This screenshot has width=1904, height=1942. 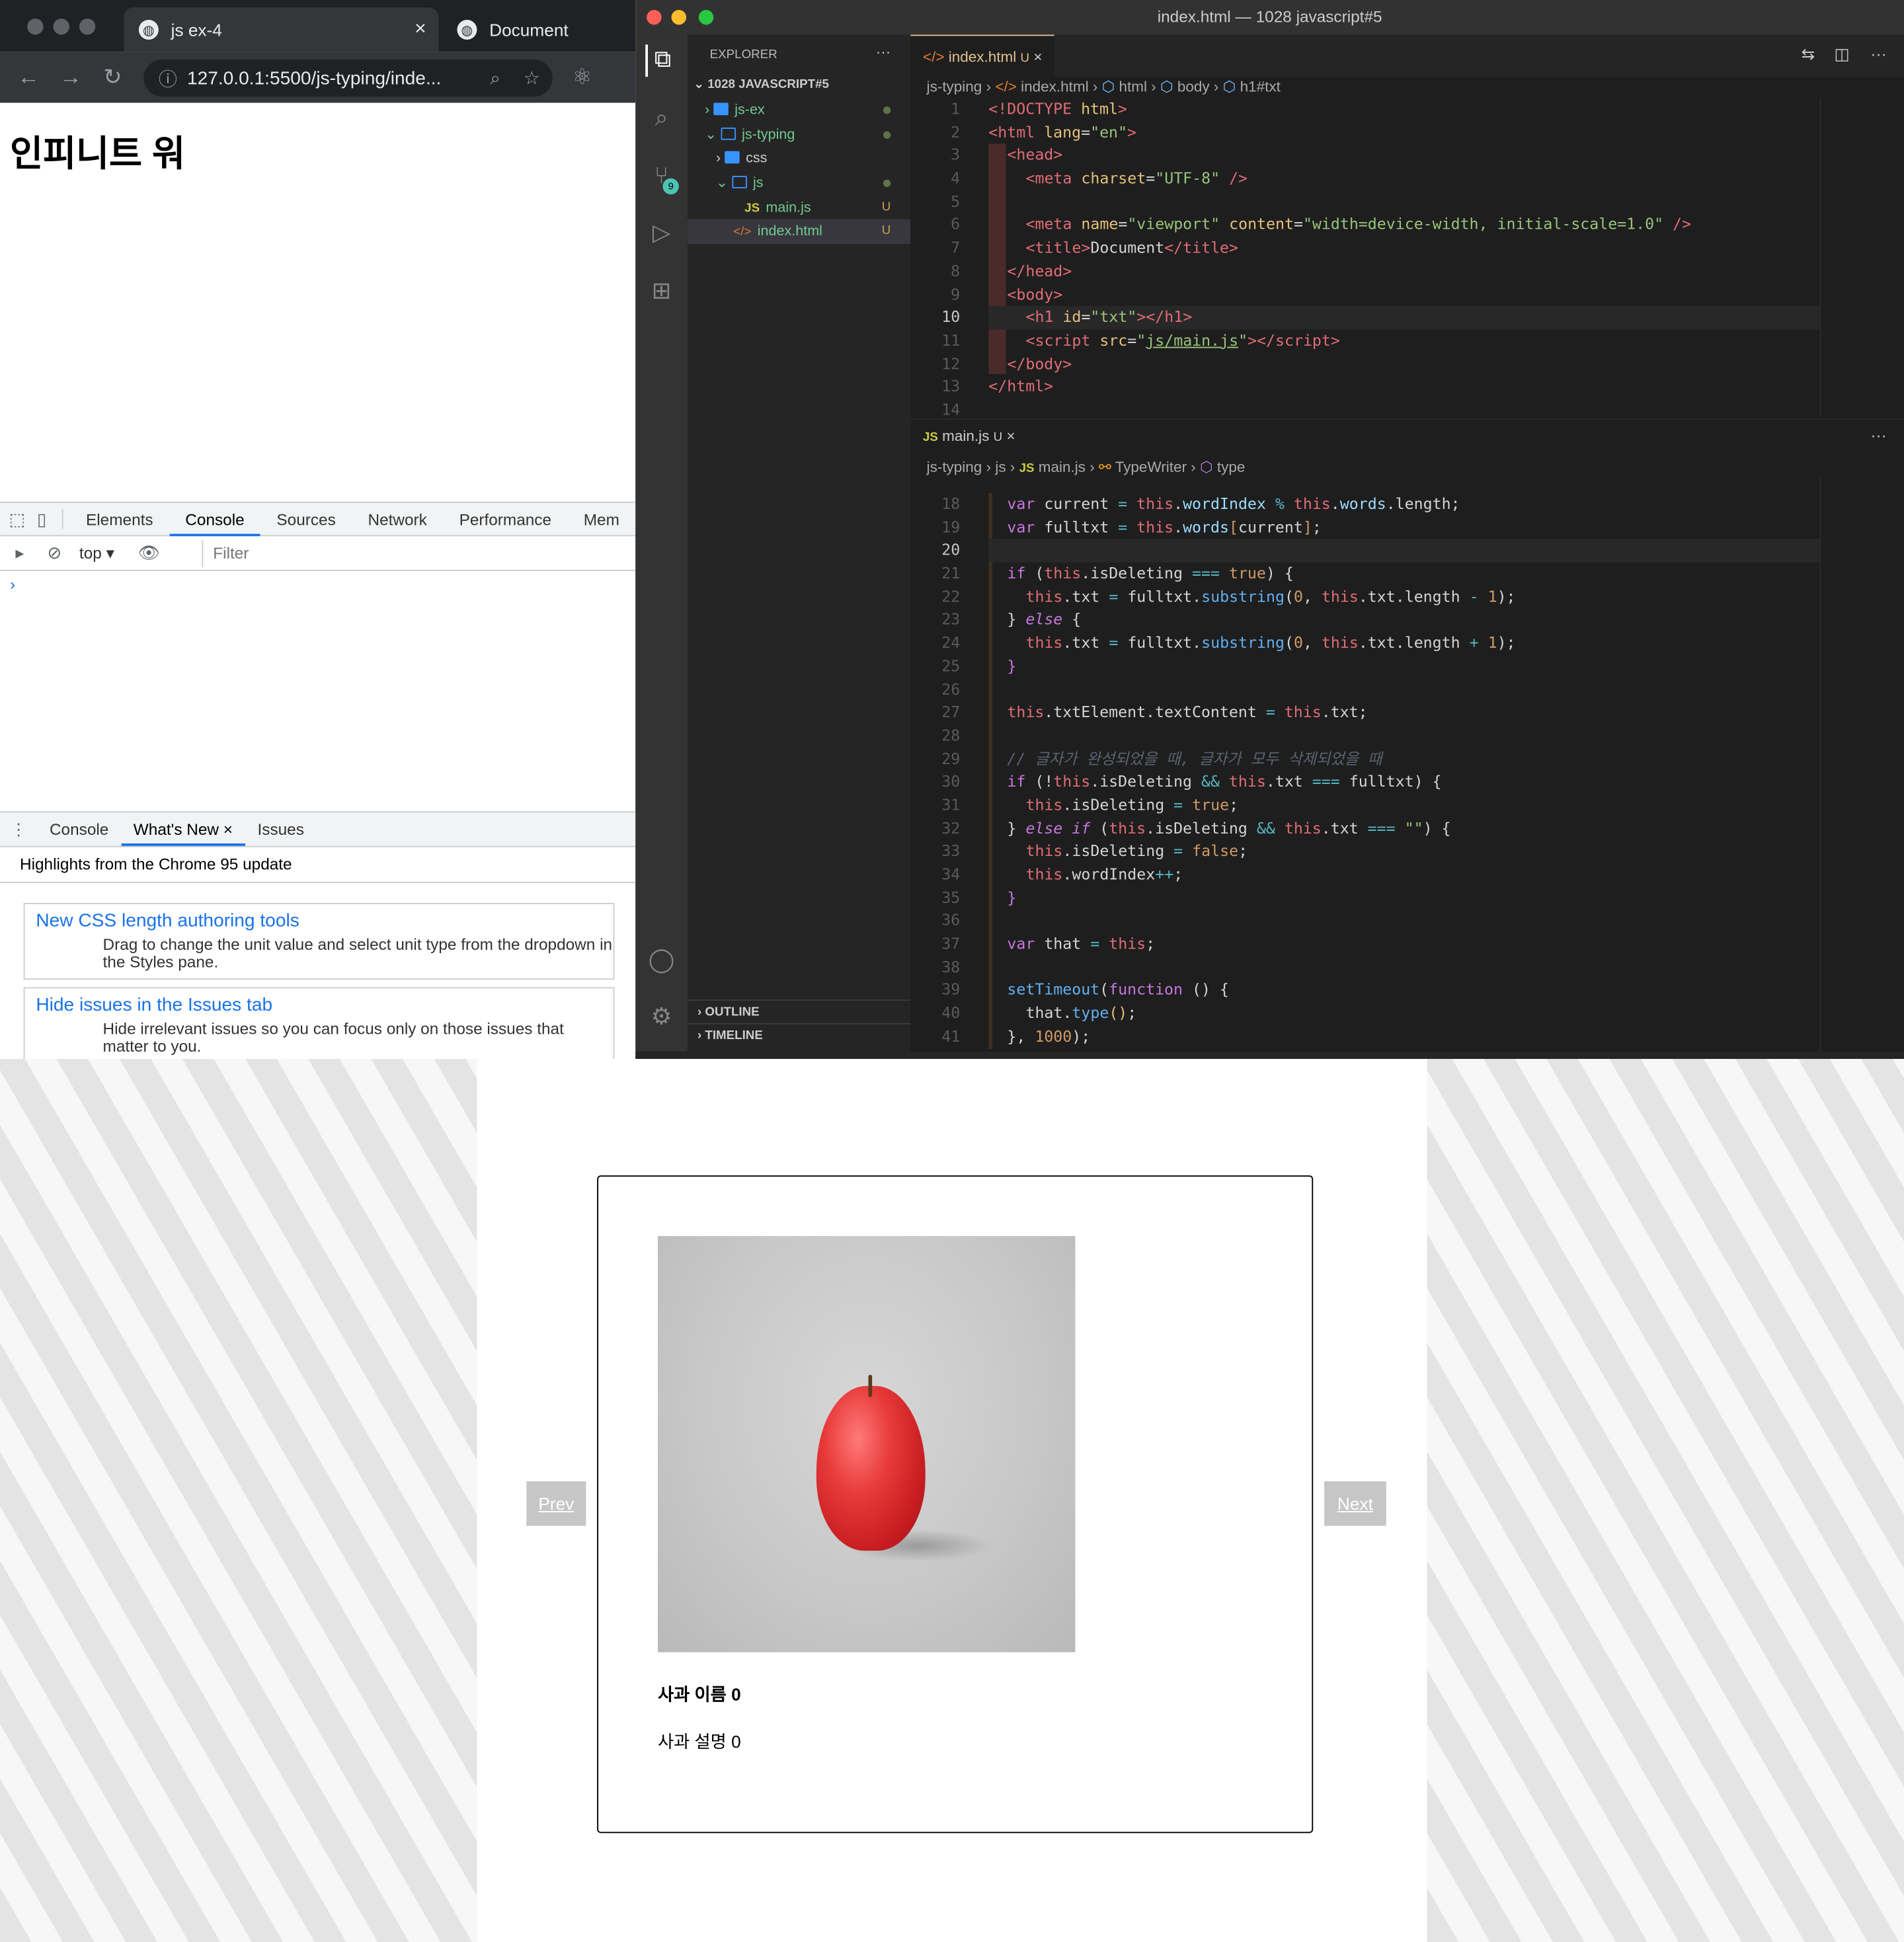 What do you see at coordinates (119, 519) in the screenshot?
I see `devtools-tab-elements: Elements` at bounding box center [119, 519].